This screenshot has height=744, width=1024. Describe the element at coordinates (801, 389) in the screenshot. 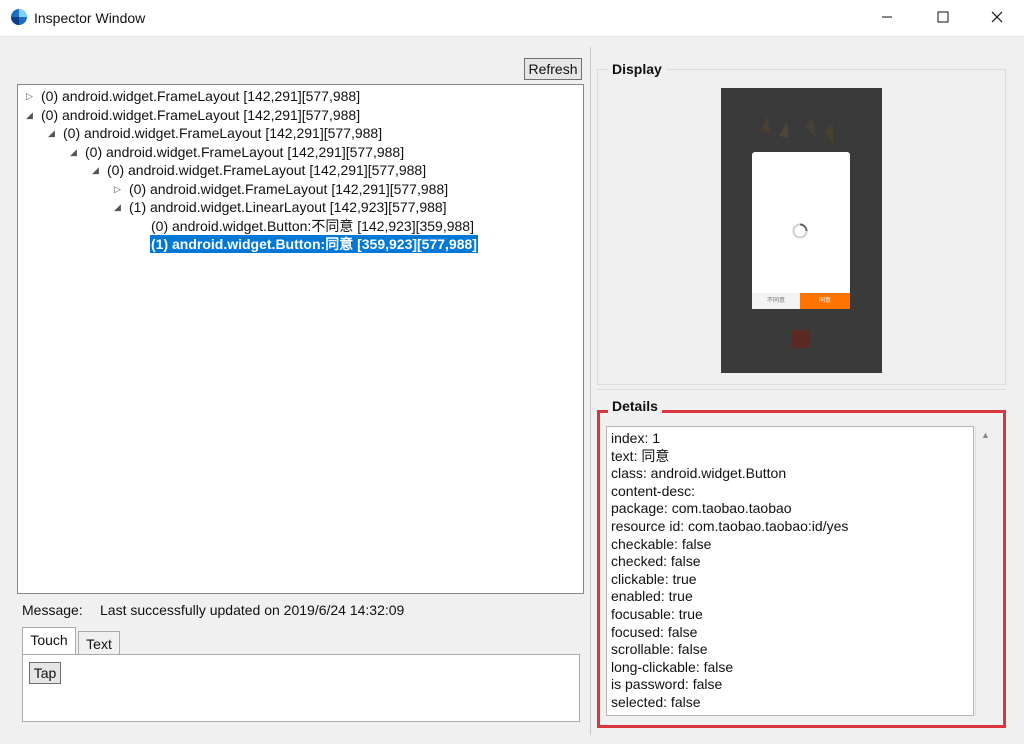

I see `details-group-border` at that location.